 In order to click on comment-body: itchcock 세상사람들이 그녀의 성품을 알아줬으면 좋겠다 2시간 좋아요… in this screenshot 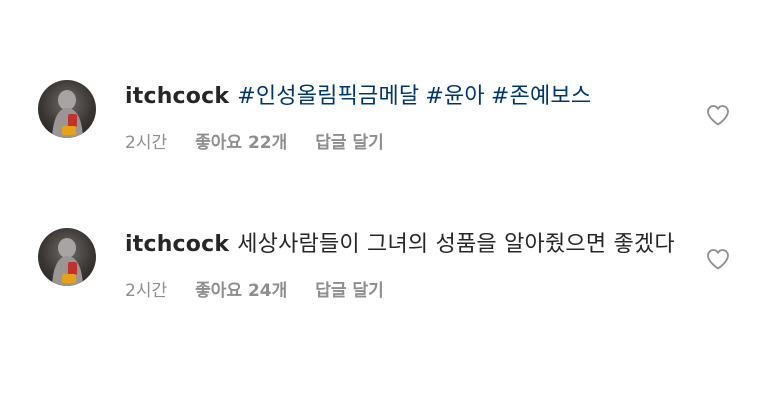, I will do `click(405, 265)`.